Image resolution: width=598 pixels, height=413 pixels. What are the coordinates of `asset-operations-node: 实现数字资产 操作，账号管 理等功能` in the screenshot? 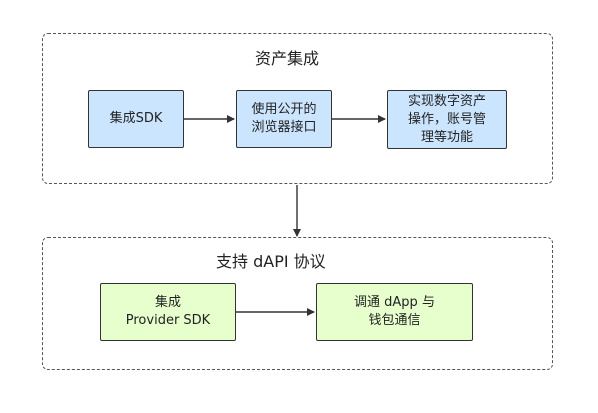 It's located at (447, 119).